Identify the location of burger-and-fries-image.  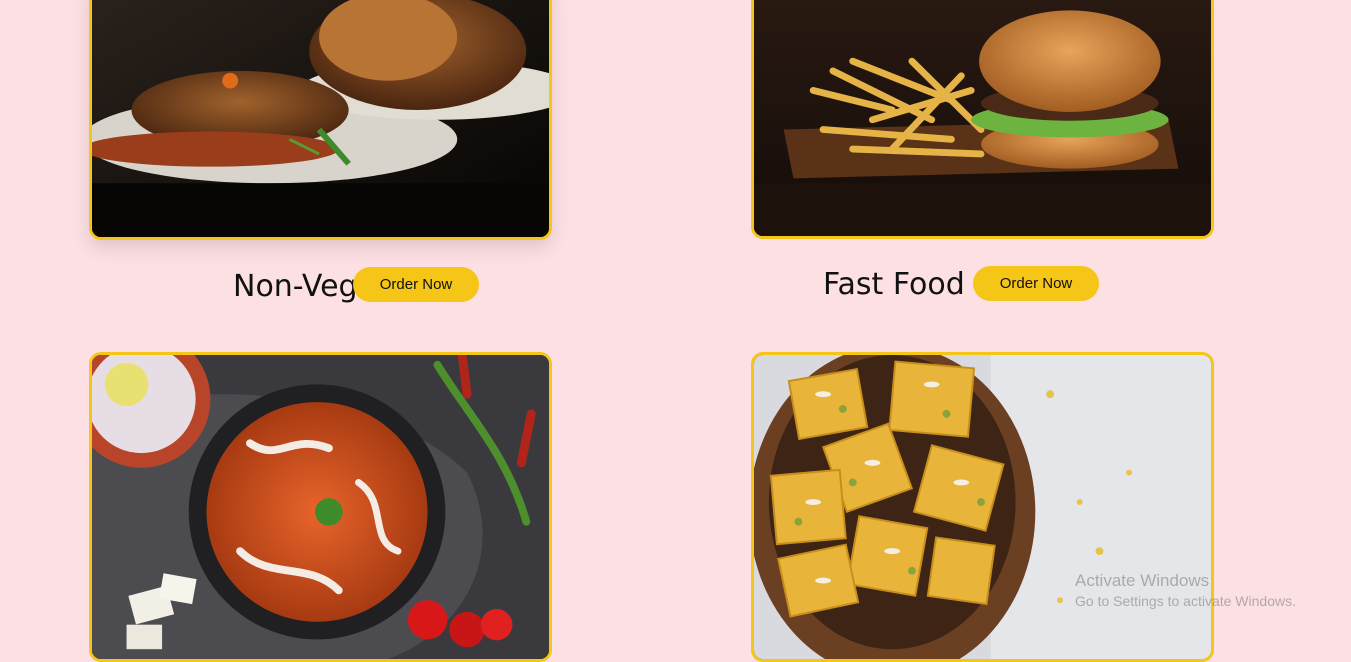
(982, 118).